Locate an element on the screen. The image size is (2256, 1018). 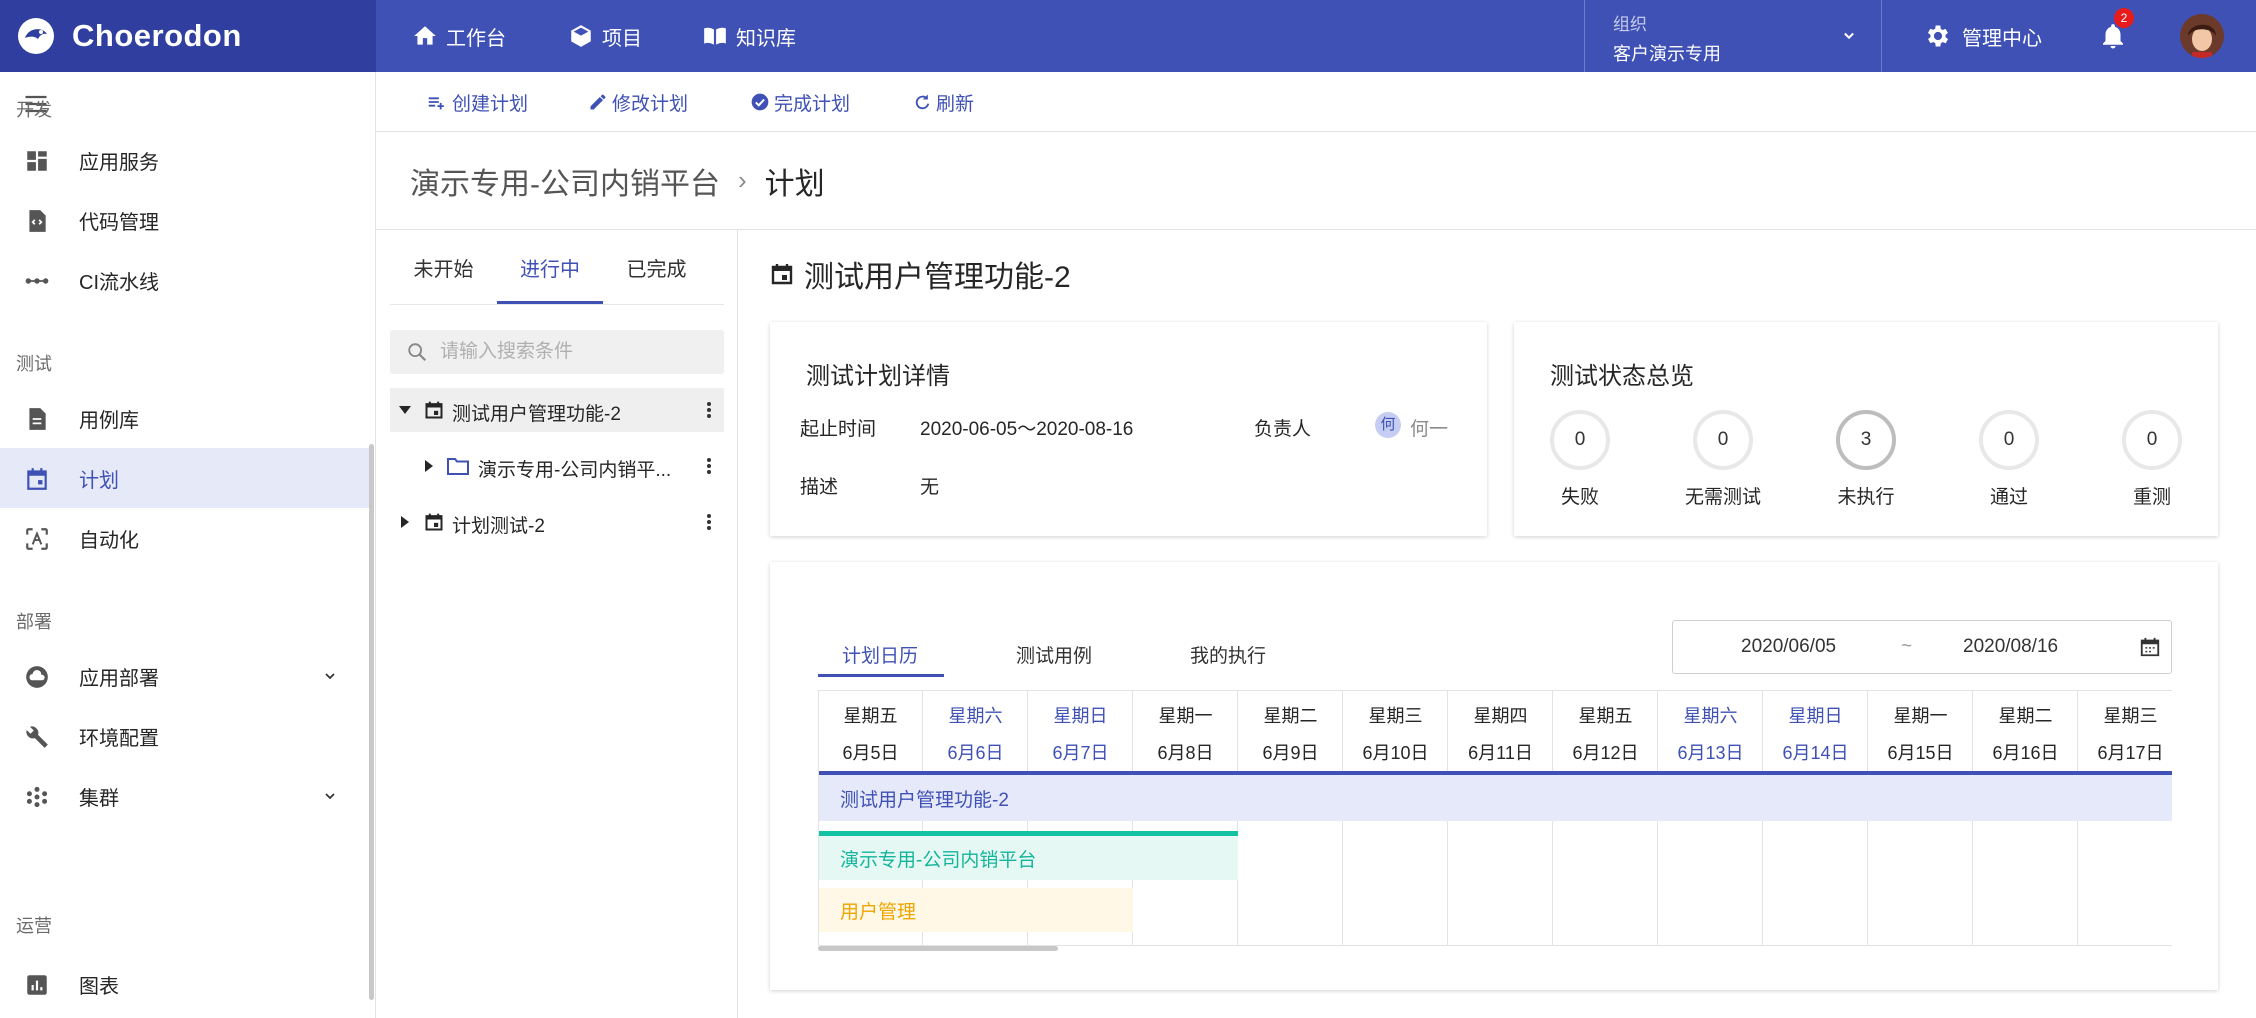
stat-not-executed-label: 未执行 is located at coordinates (1866, 497).